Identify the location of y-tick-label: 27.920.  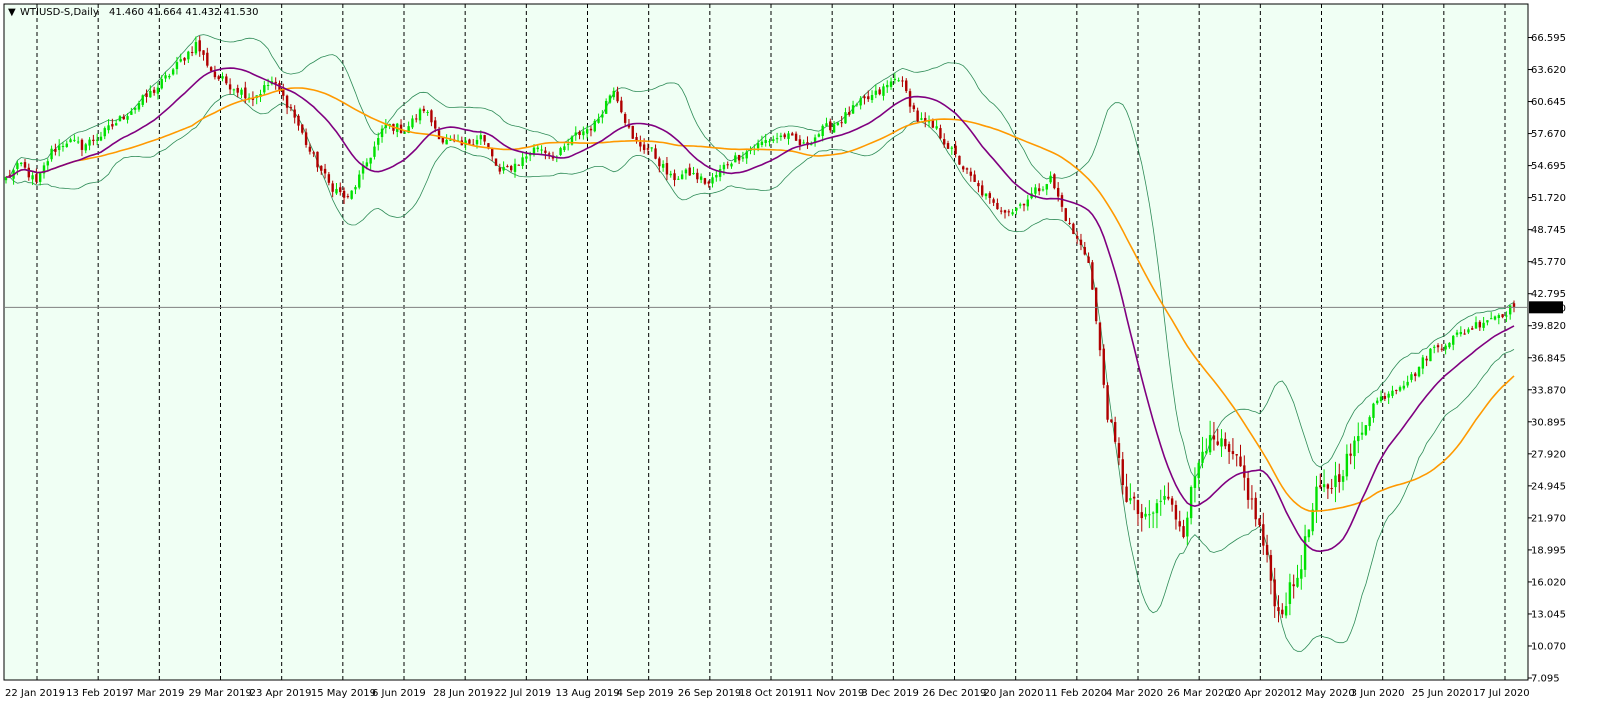
(1548, 454).